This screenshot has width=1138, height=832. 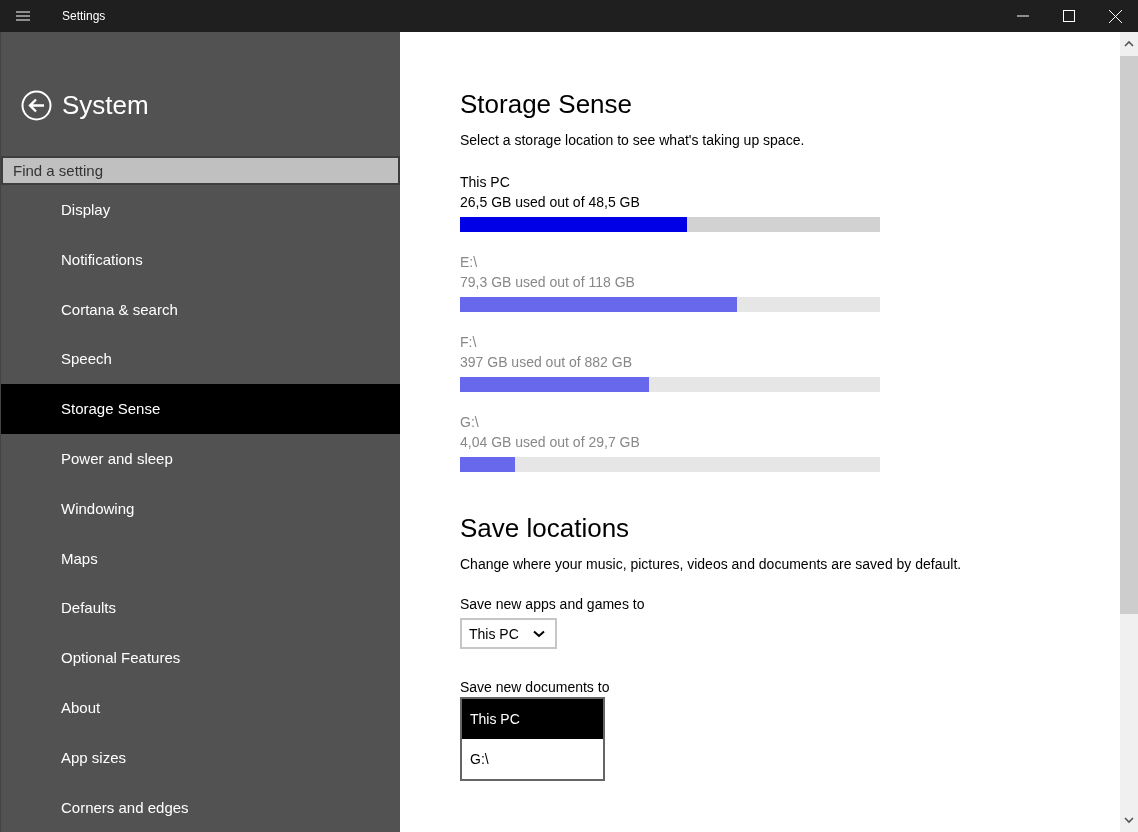 What do you see at coordinates (1115, 16) in the screenshot?
I see `close-icon` at bounding box center [1115, 16].